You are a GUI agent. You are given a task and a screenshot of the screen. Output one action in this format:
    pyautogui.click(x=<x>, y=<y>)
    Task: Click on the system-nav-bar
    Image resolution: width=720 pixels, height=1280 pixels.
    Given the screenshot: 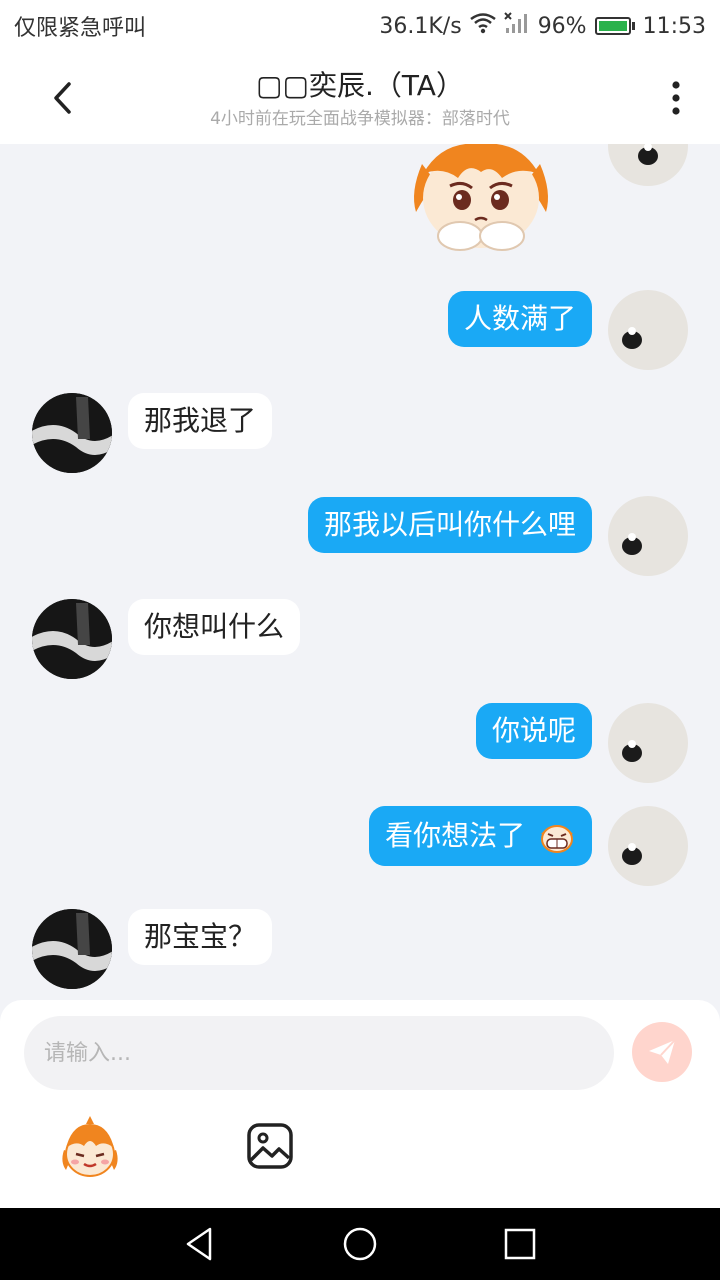 What is the action you would take?
    pyautogui.click(x=360, y=1244)
    